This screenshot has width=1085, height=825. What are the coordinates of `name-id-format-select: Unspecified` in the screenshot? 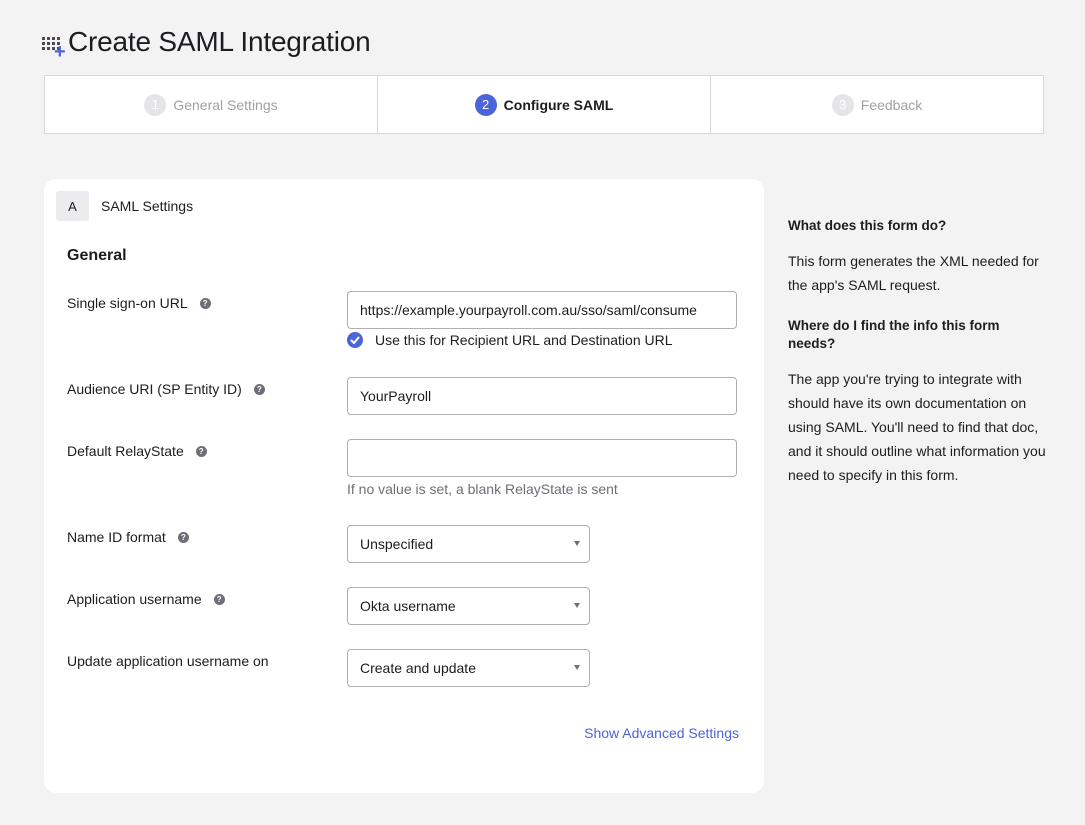 It's located at (468, 544).